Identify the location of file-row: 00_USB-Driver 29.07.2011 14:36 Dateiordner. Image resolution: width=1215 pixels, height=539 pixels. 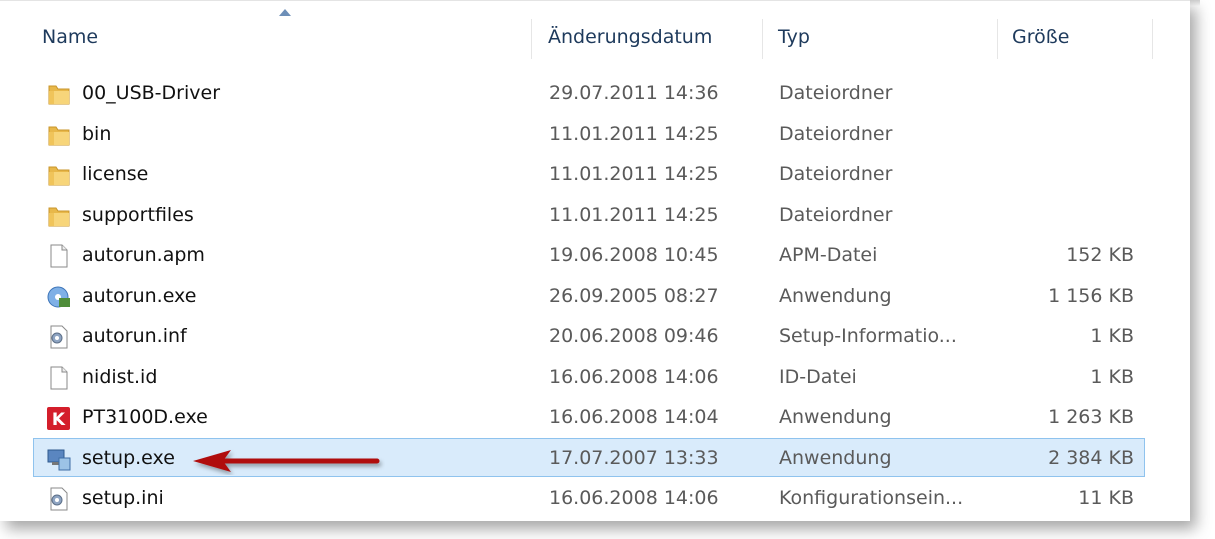
(589, 92).